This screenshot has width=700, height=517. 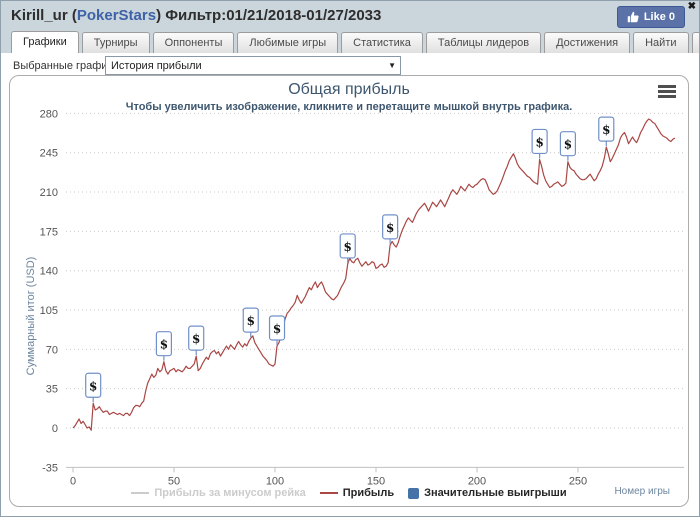 I want to click on y-tick-label: 140, so click(x=49, y=272).